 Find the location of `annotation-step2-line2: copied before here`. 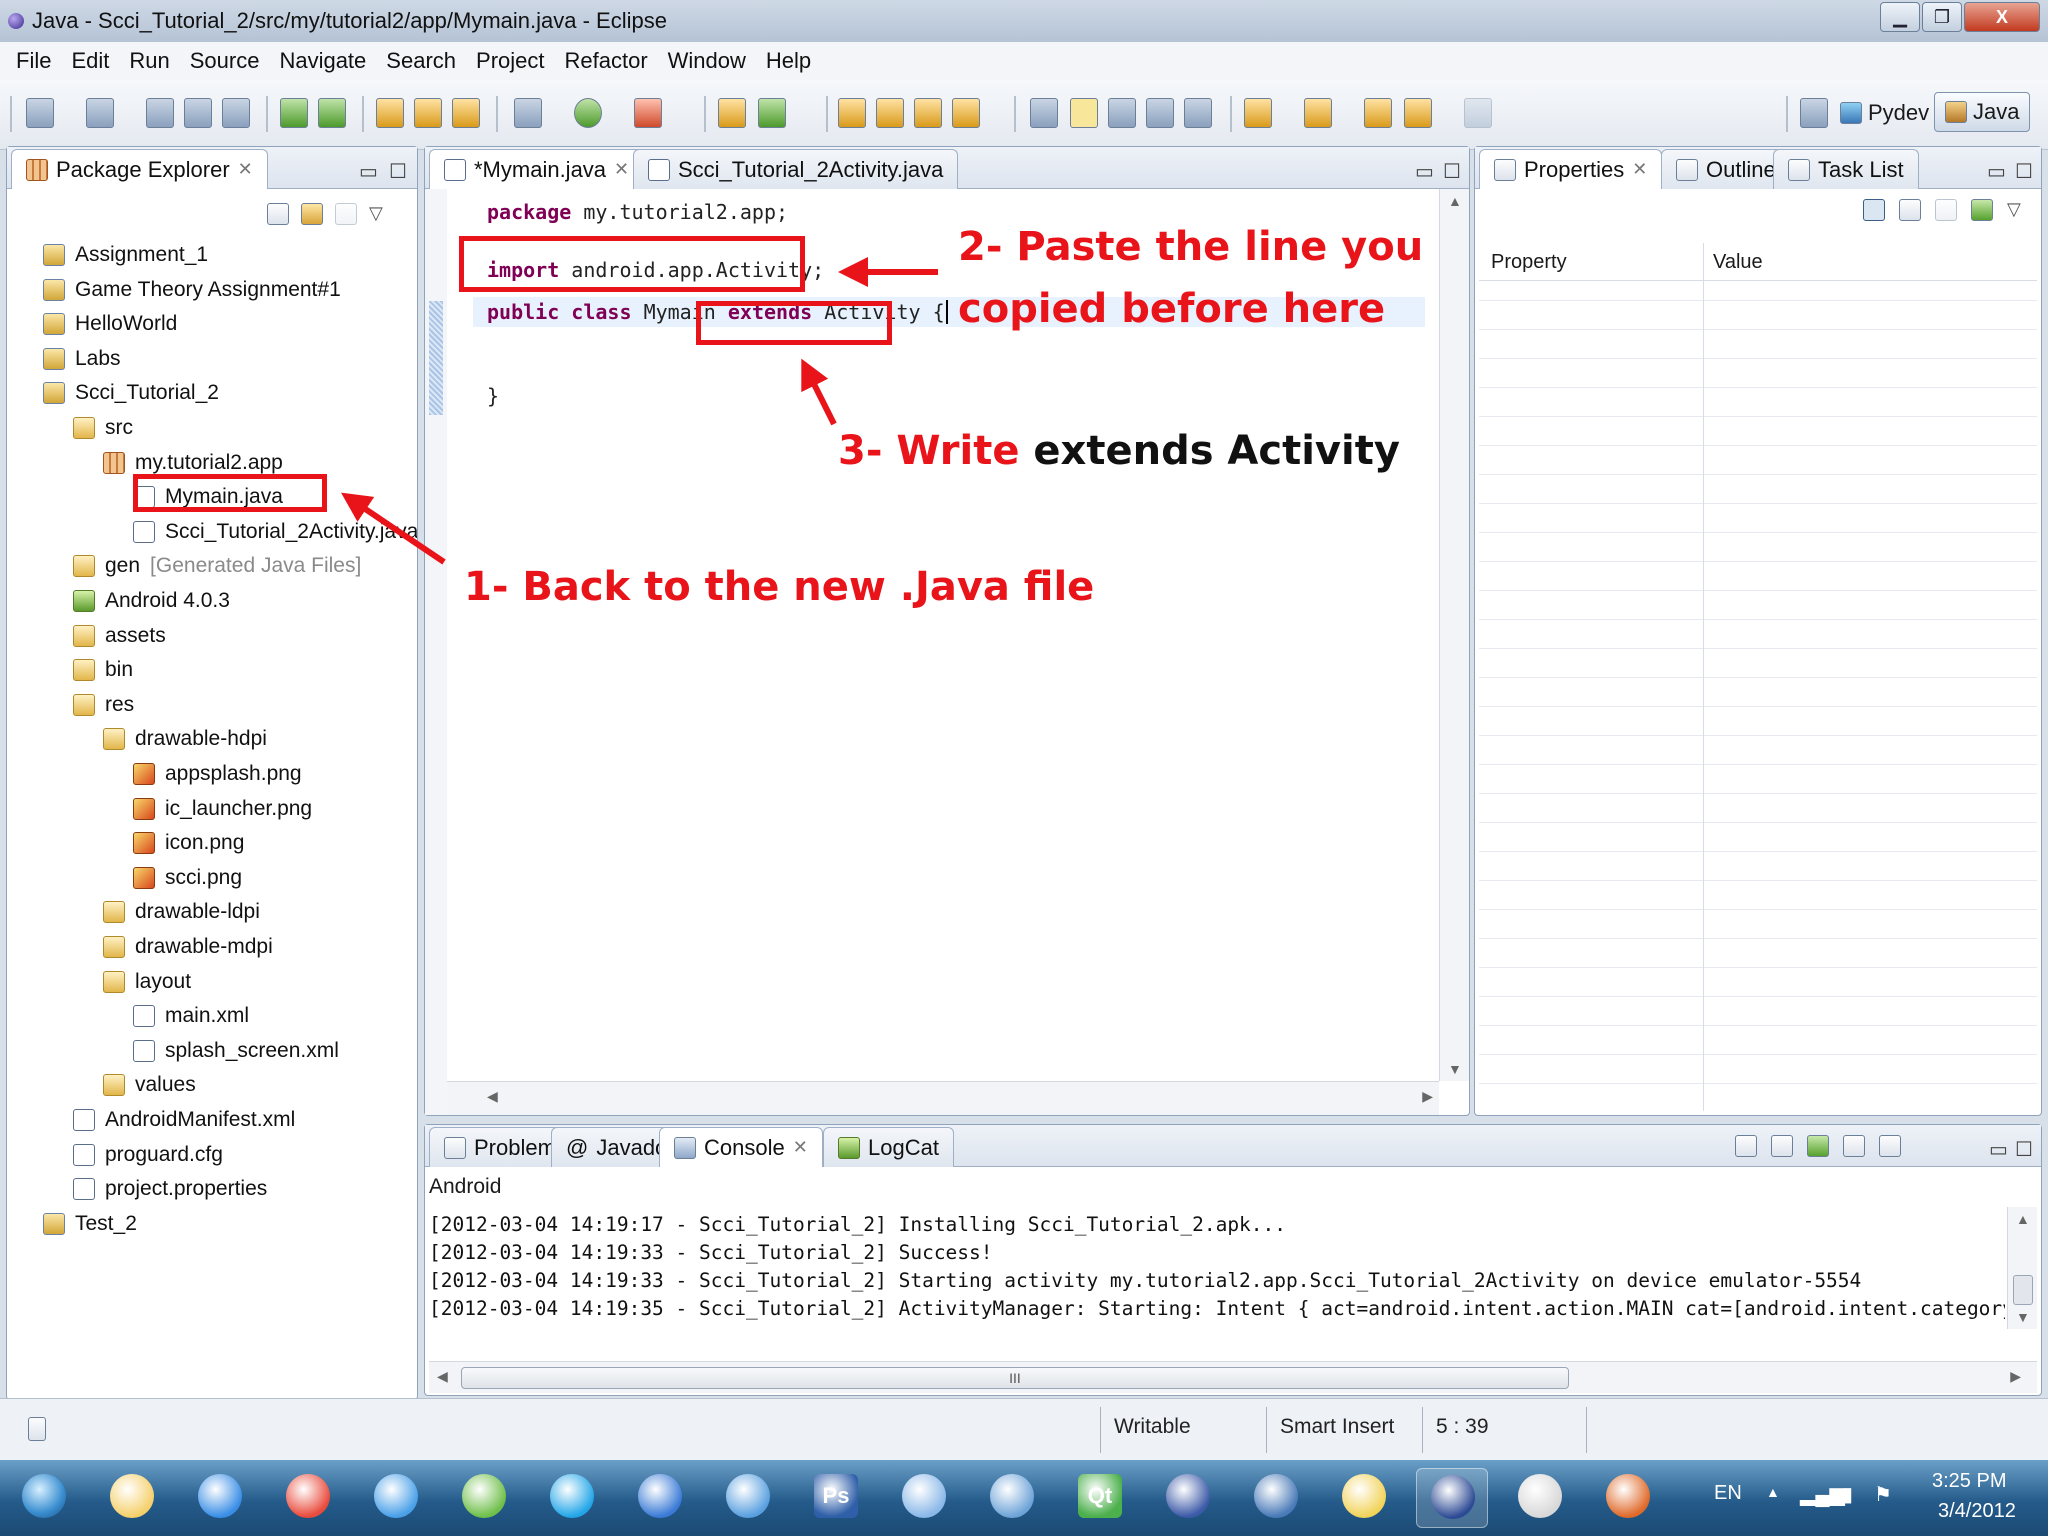

annotation-step2-line2: copied before here is located at coordinates (1172, 309).